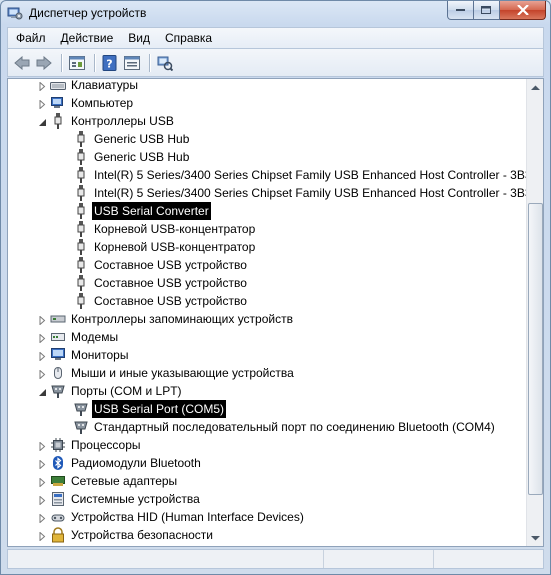  What do you see at coordinates (87, 103) in the screenshot?
I see `device-category-row: Компьютер` at bounding box center [87, 103].